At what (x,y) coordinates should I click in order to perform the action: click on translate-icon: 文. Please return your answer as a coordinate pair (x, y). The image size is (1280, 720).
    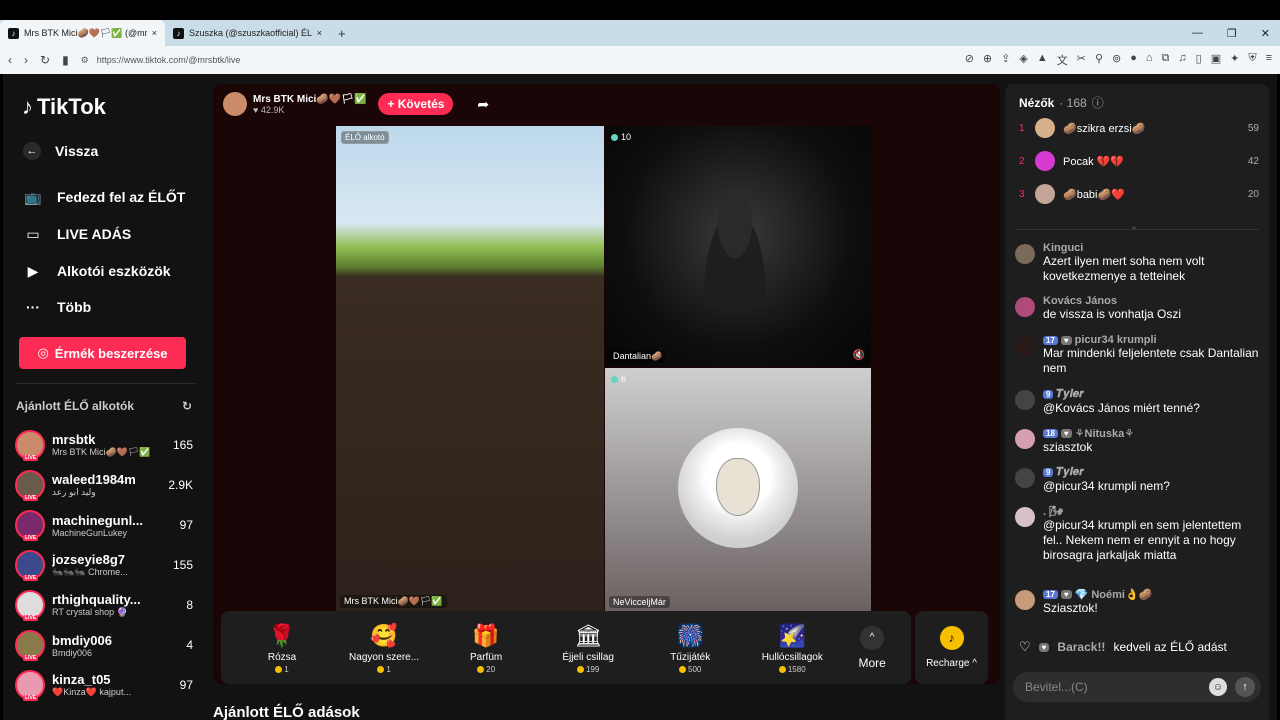
    Looking at the image, I should click on (1062, 60).